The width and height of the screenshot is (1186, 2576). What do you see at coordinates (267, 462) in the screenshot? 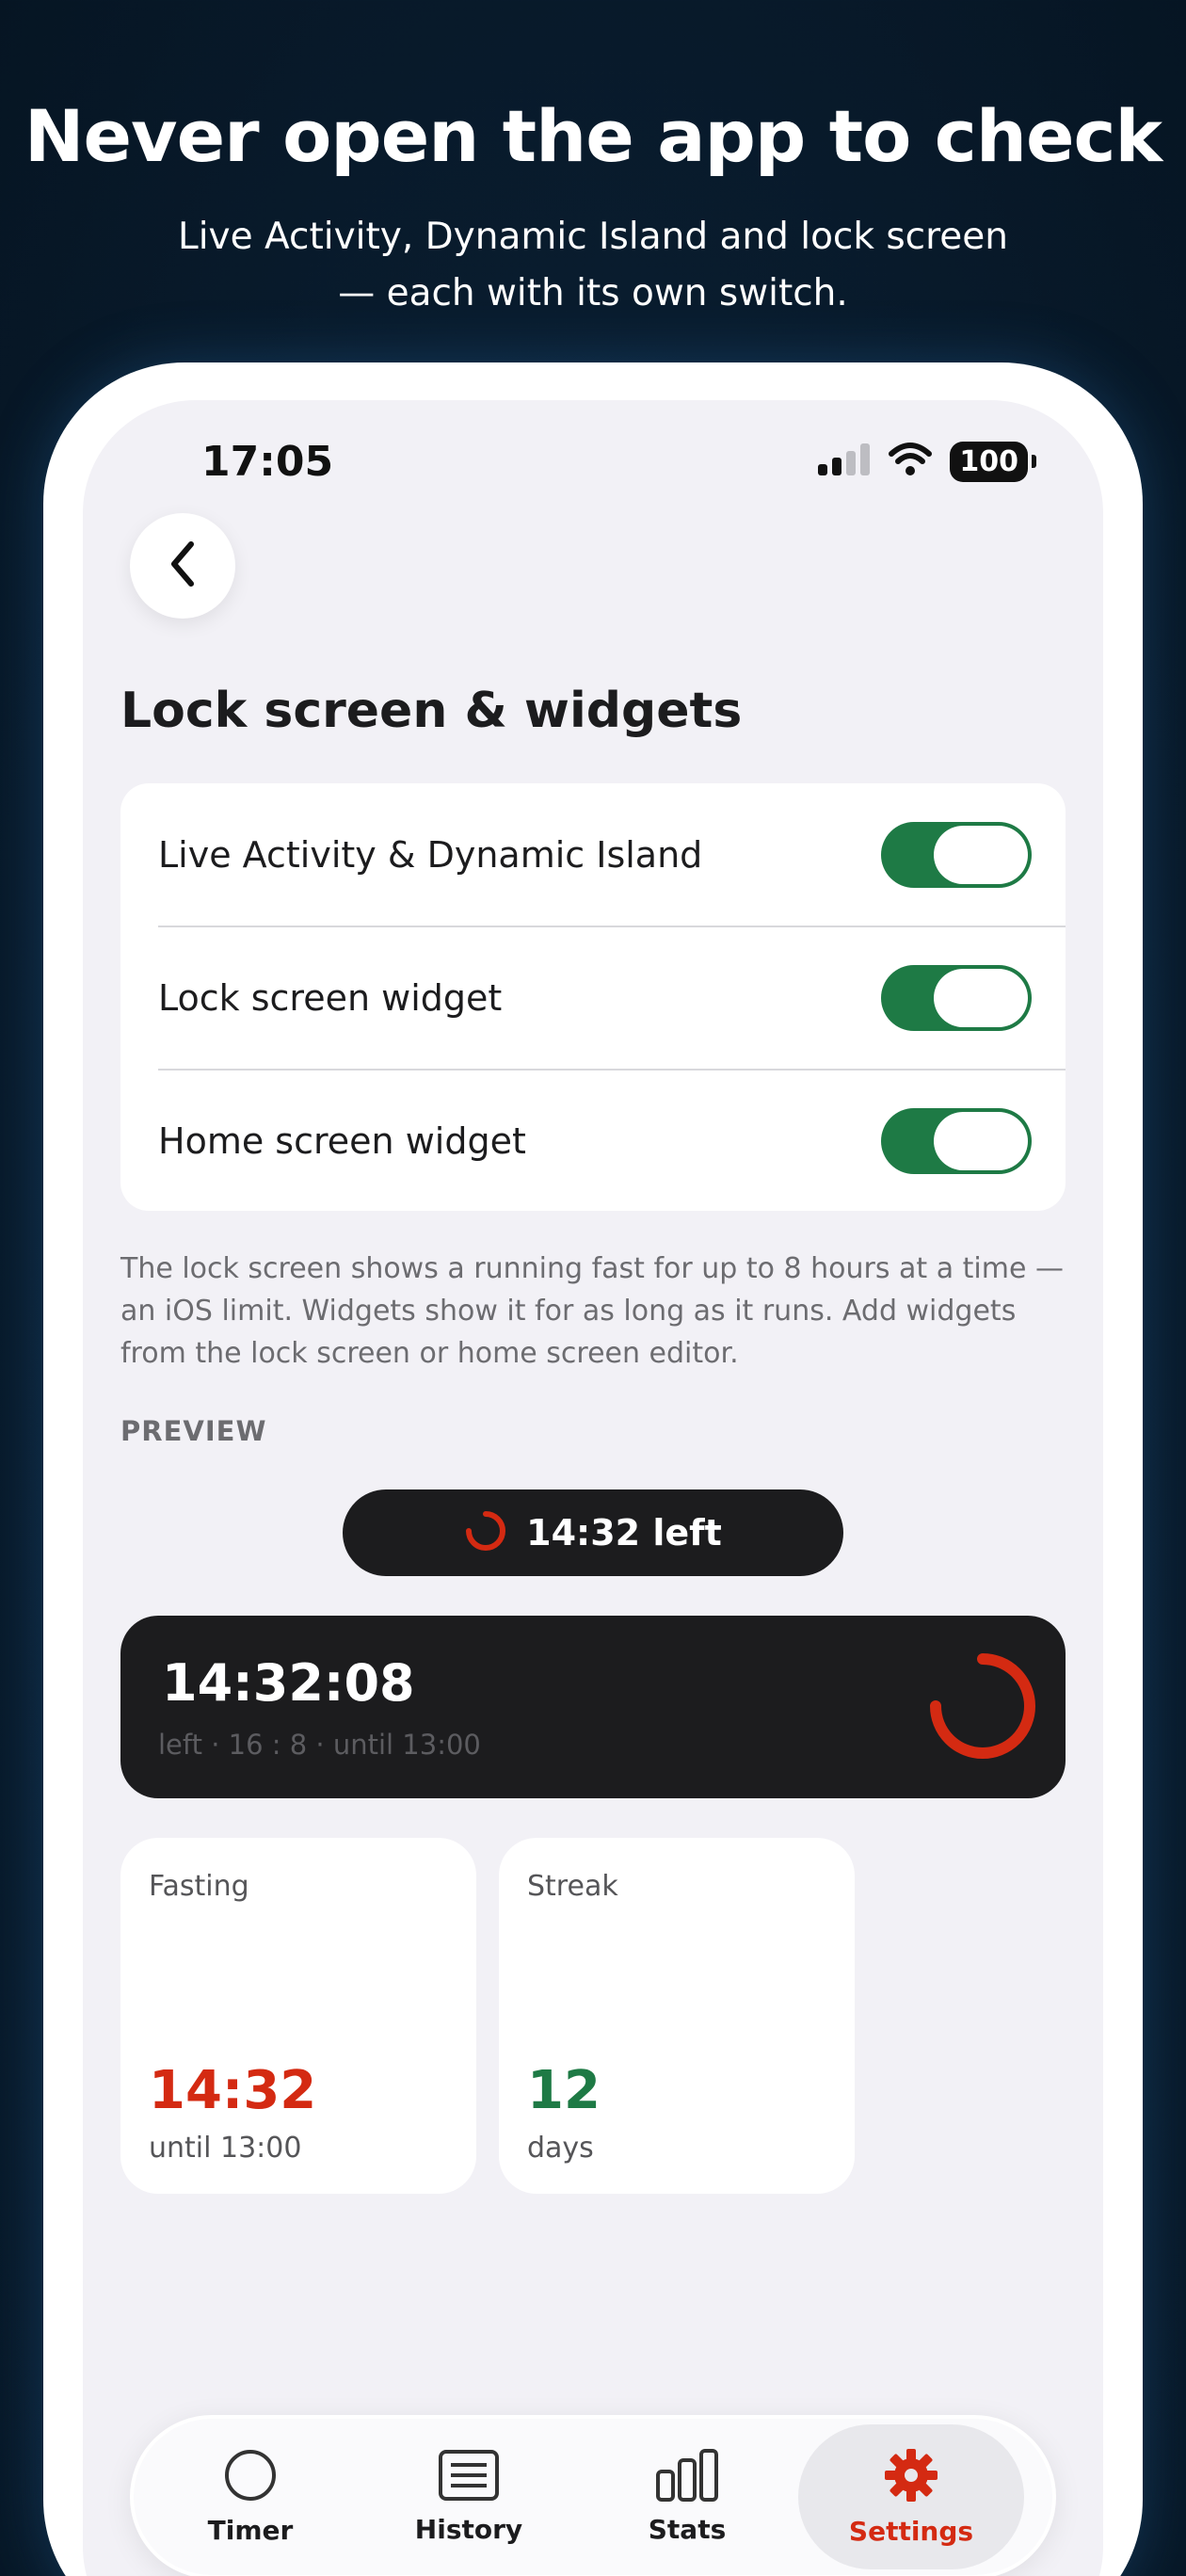
I see `status-time: 17:05` at bounding box center [267, 462].